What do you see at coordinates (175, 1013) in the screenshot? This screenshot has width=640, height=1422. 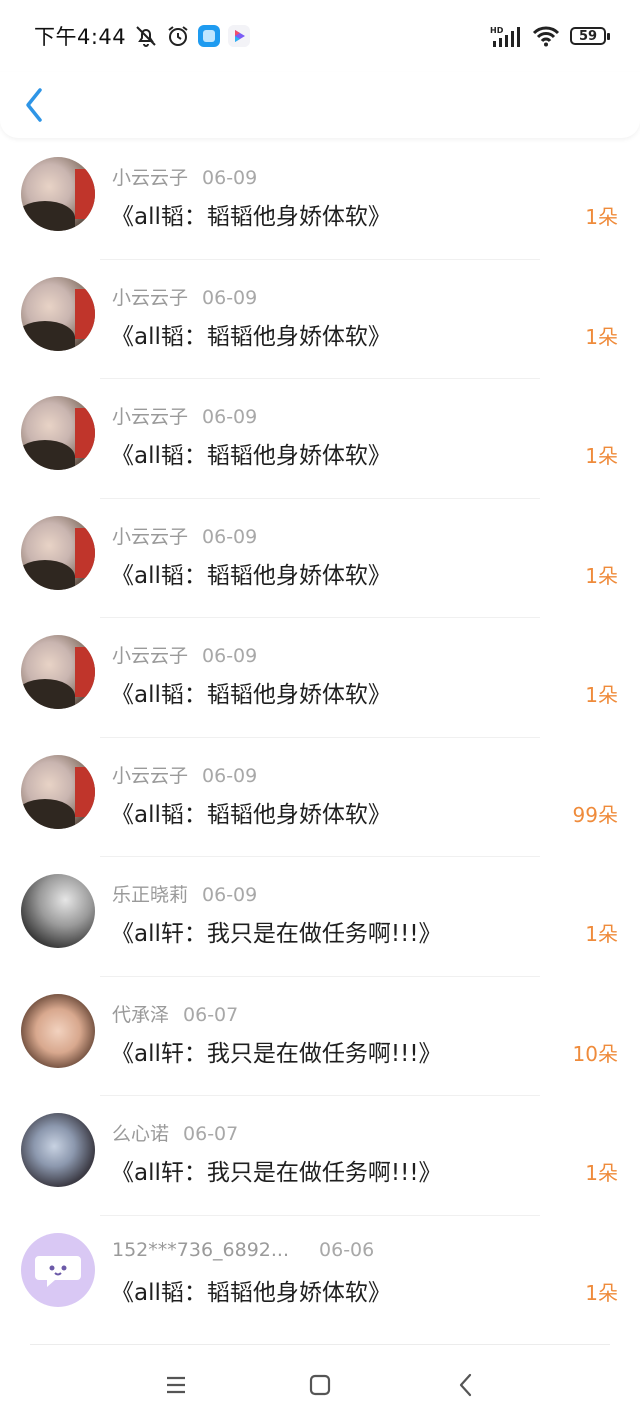 I see `item-meta: 代承泽 06-07` at bounding box center [175, 1013].